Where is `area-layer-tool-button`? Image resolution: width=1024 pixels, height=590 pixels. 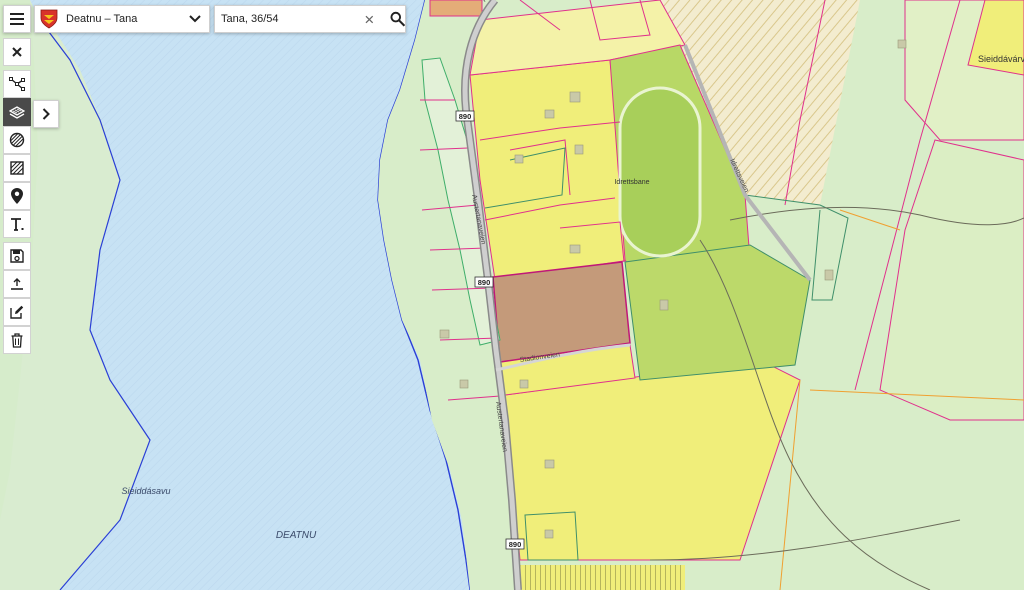 area-layer-tool-button is located at coordinates (17, 112).